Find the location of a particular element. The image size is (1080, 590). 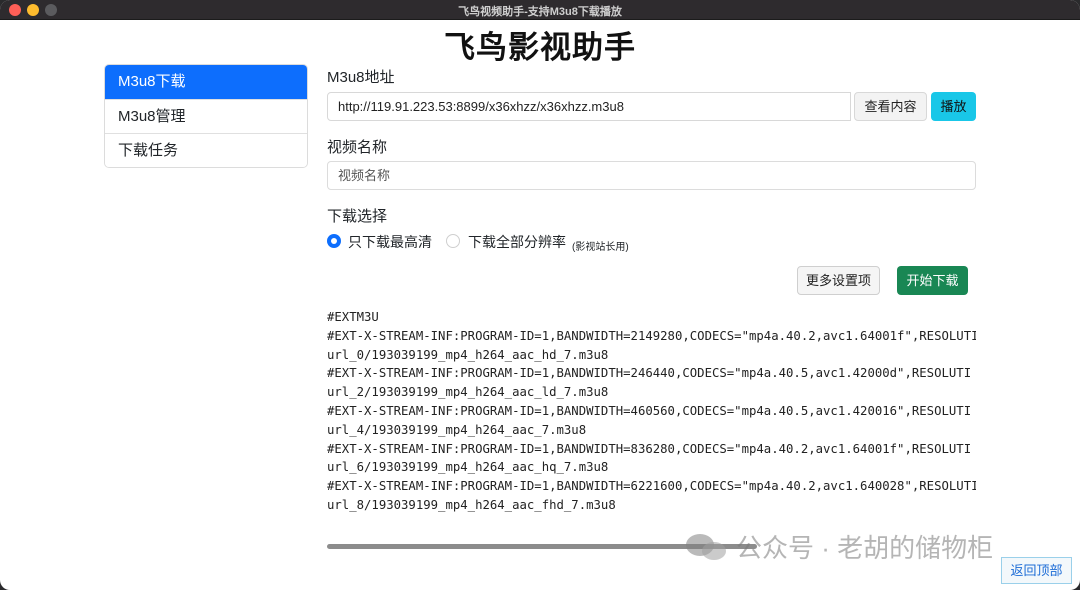

m3u8-line: url_8/193039199_mp4_h264_aac_fhd_7.m3u8 is located at coordinates (471, 504).